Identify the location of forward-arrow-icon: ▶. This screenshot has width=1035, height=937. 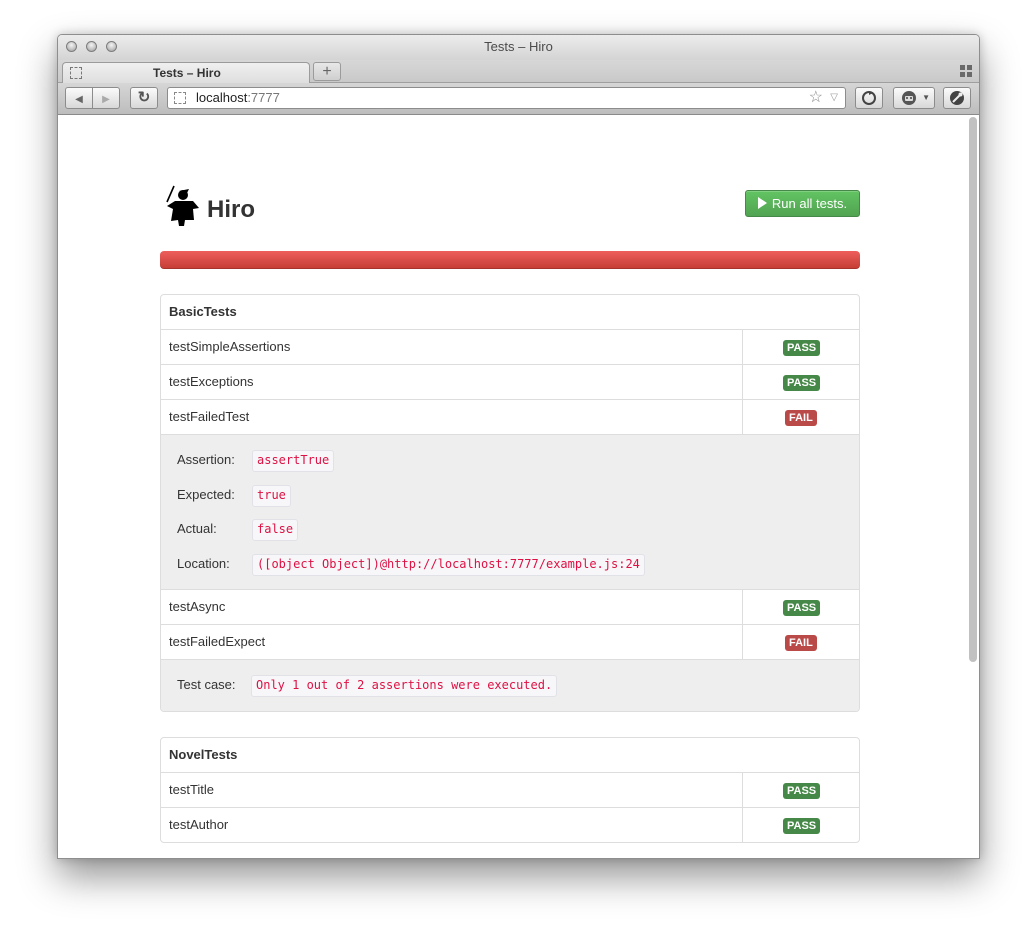
(106, 99).